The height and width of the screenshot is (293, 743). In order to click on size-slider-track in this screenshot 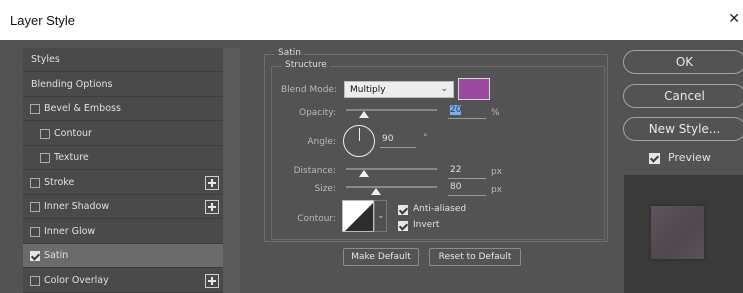, I will do `click(391, 187)`.